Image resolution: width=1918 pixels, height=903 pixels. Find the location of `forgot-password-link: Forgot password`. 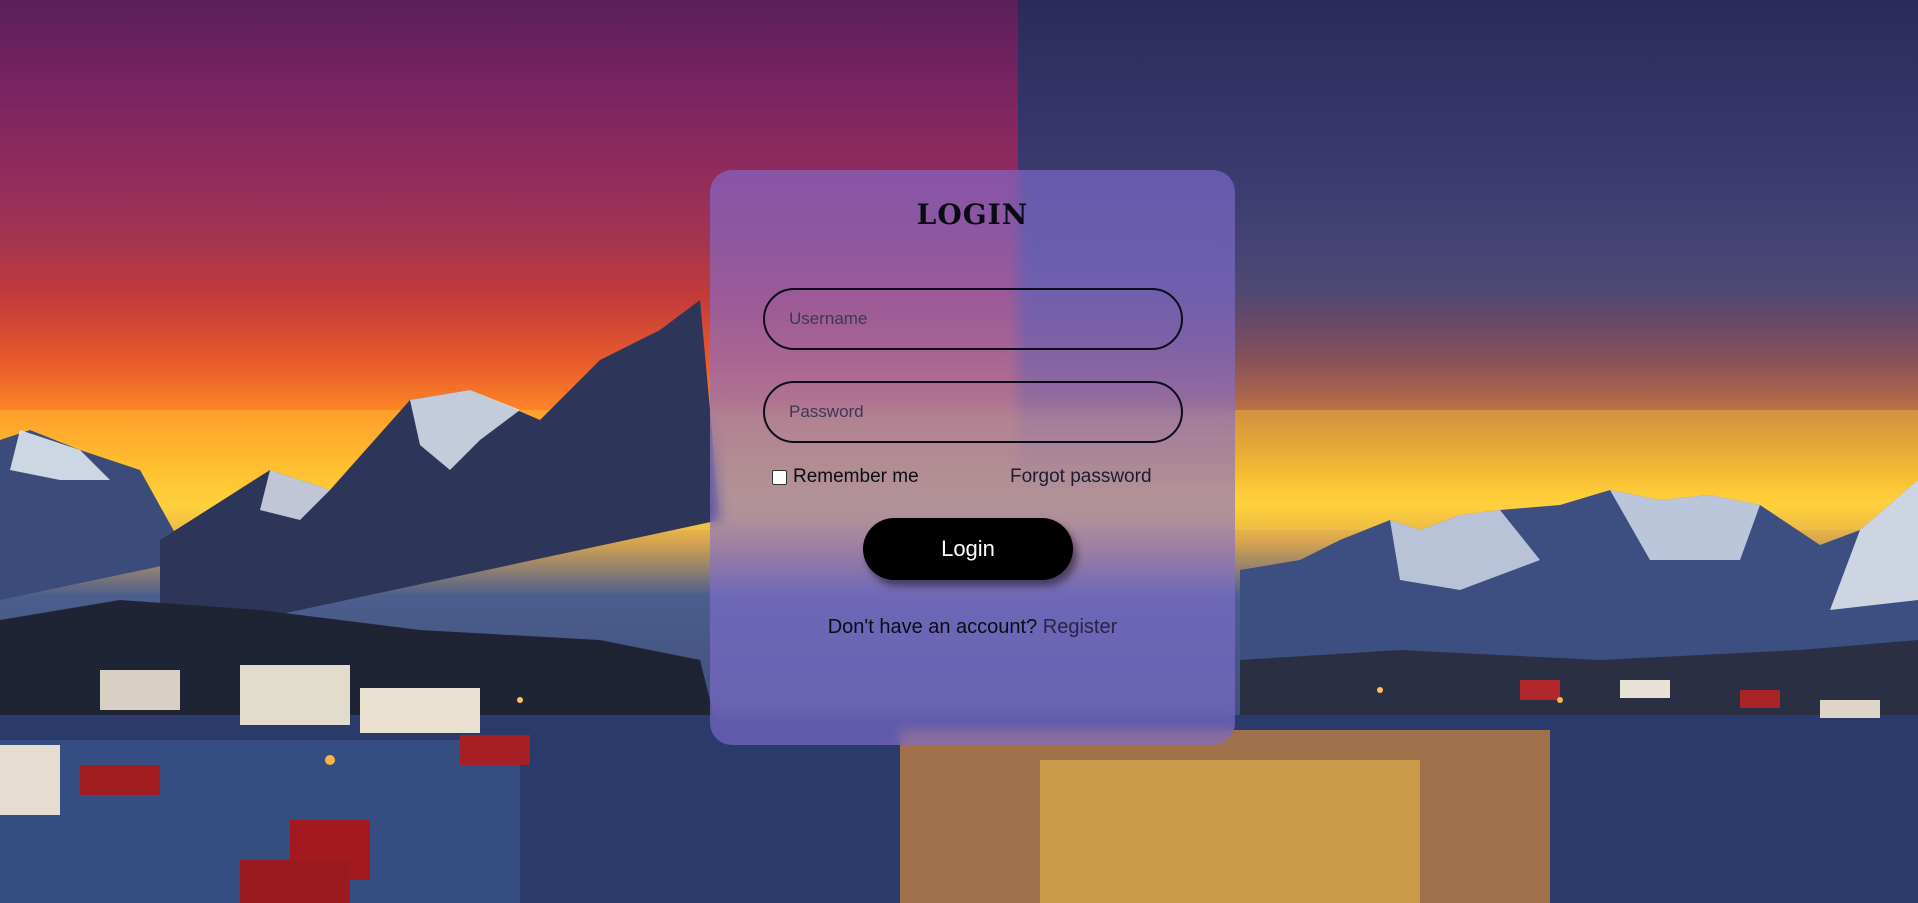

forgot-password-link: Forgot password is located at coordinates (1081, 477).